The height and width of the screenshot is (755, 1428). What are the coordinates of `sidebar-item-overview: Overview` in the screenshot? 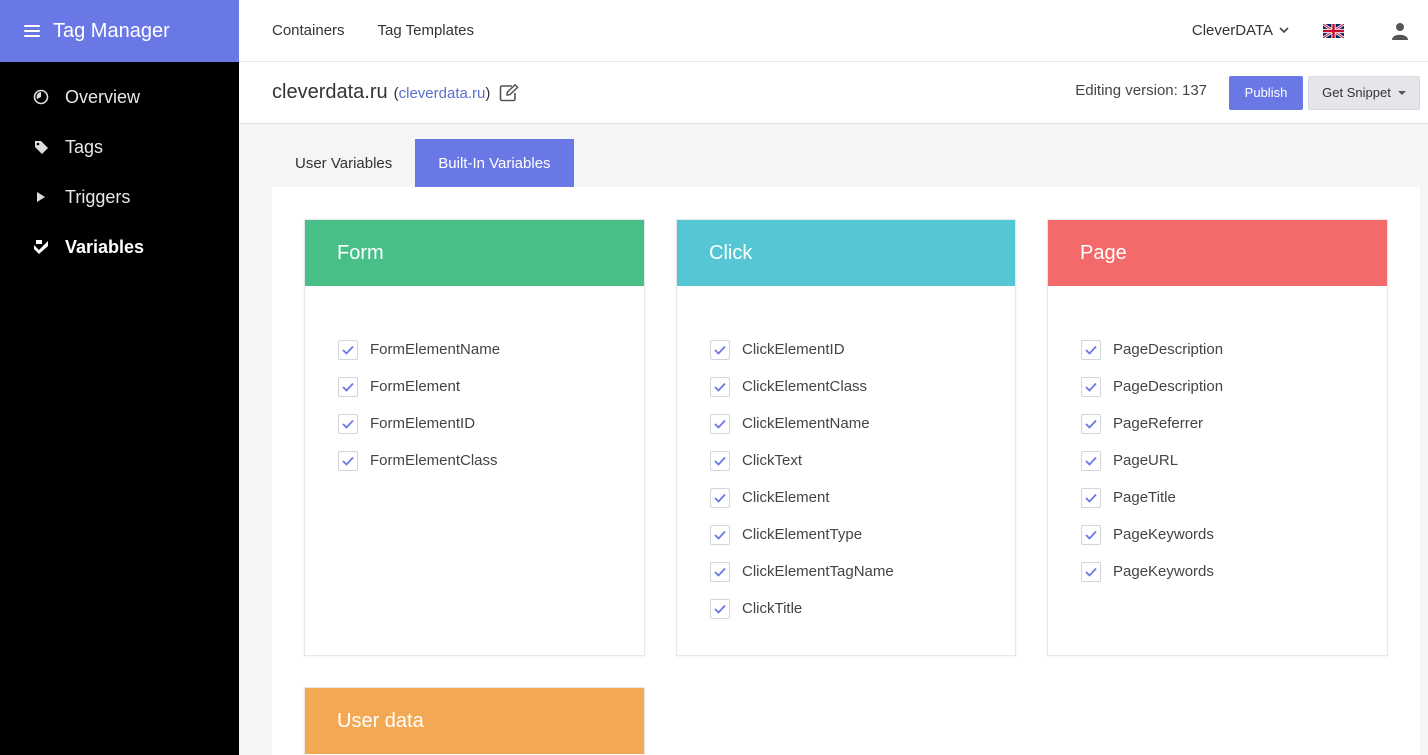 It's located at (119, 97).